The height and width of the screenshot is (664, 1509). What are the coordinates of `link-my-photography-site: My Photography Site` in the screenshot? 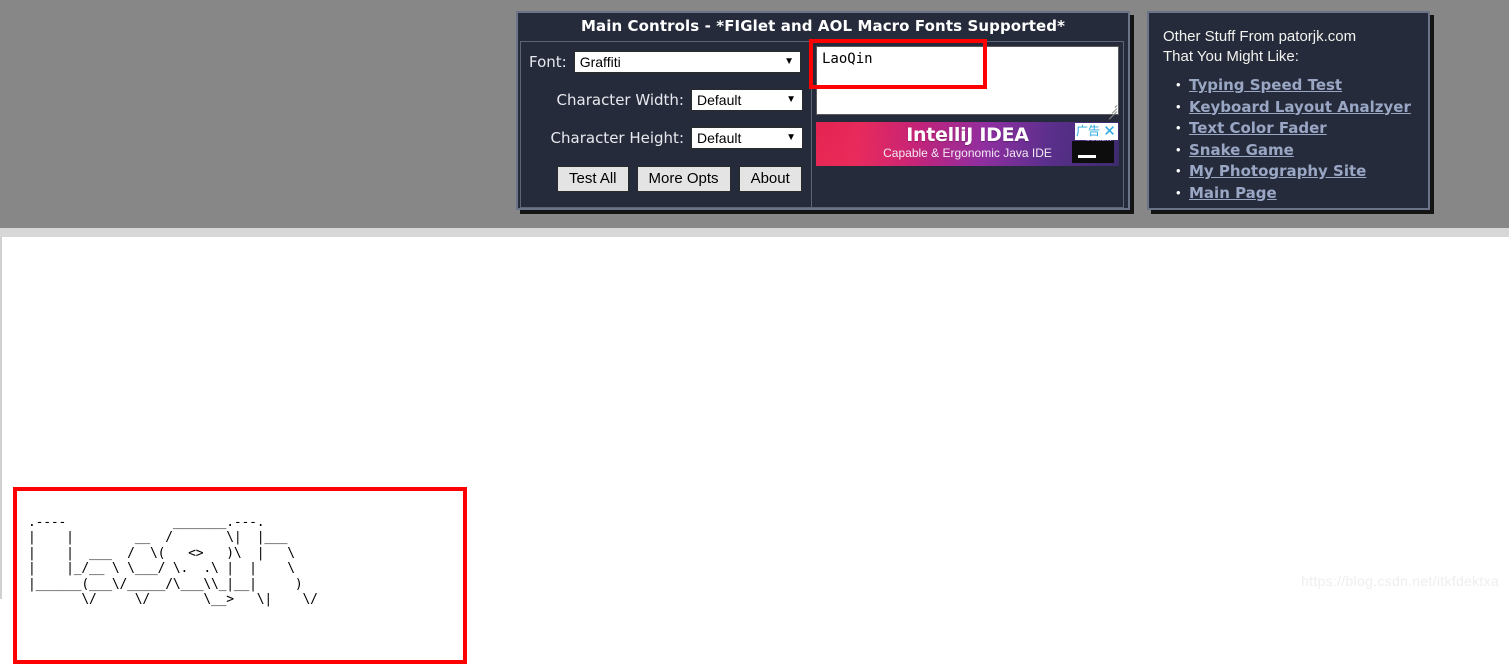 It's located at (1277, 171).